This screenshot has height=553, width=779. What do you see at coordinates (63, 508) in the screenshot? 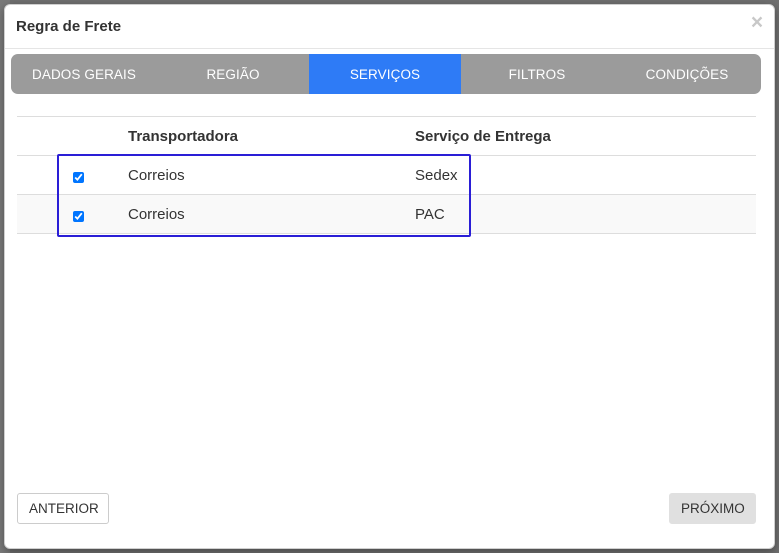
I see `previous-button: ANTERIOR` at bounding box center [63, 508].